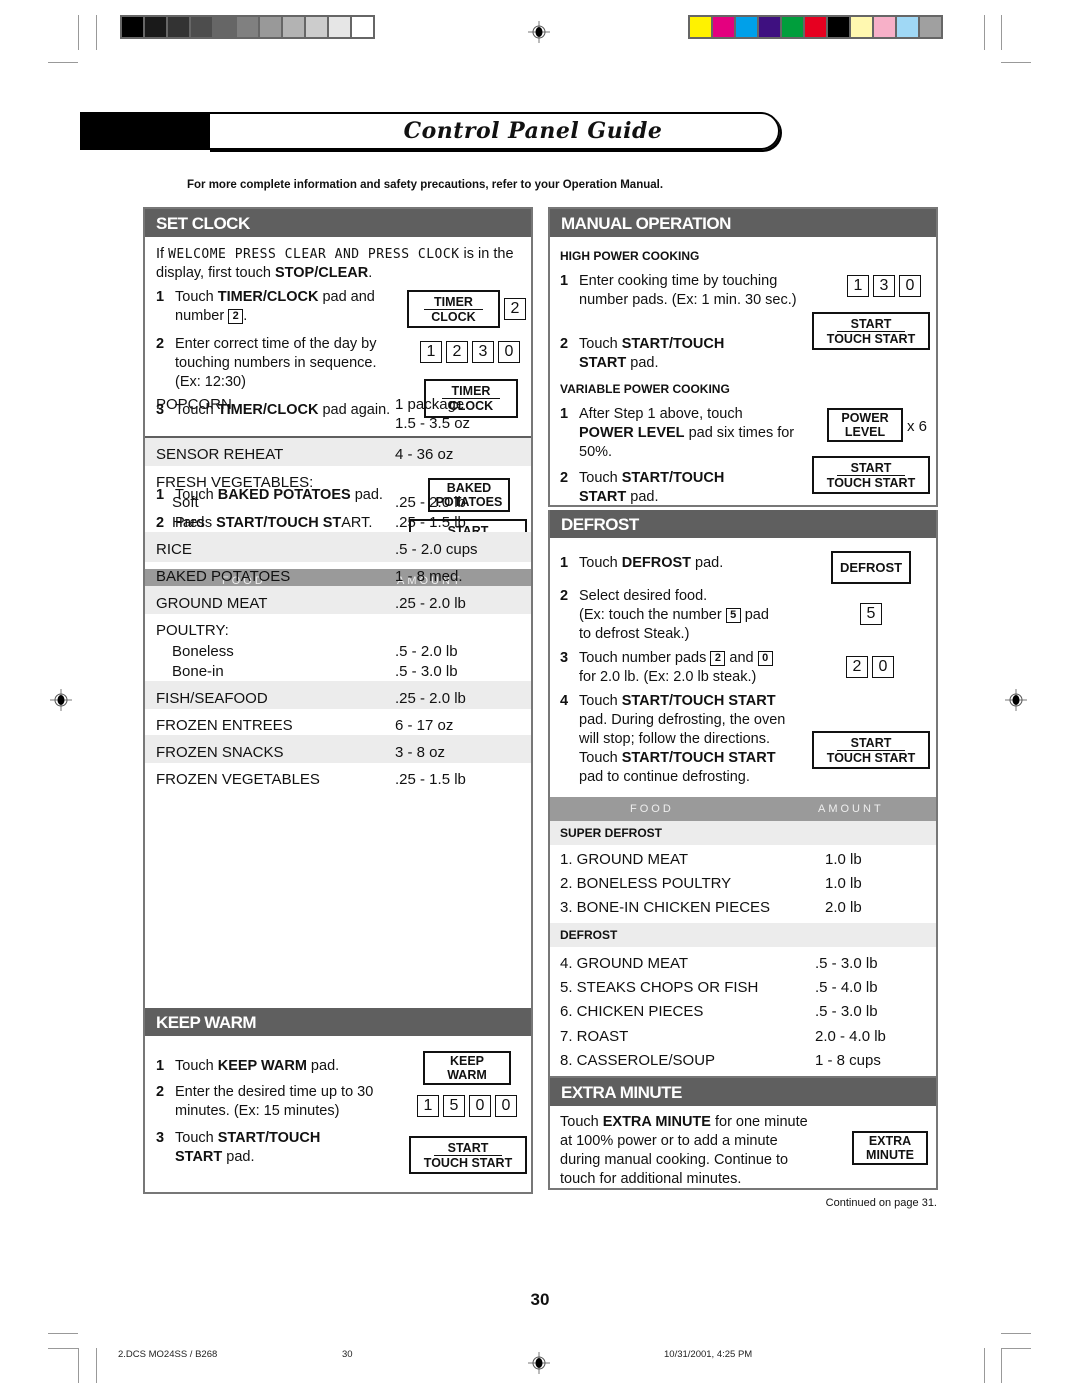  I want to click on continued-note: Continued on page 31., so click(881, 1203).